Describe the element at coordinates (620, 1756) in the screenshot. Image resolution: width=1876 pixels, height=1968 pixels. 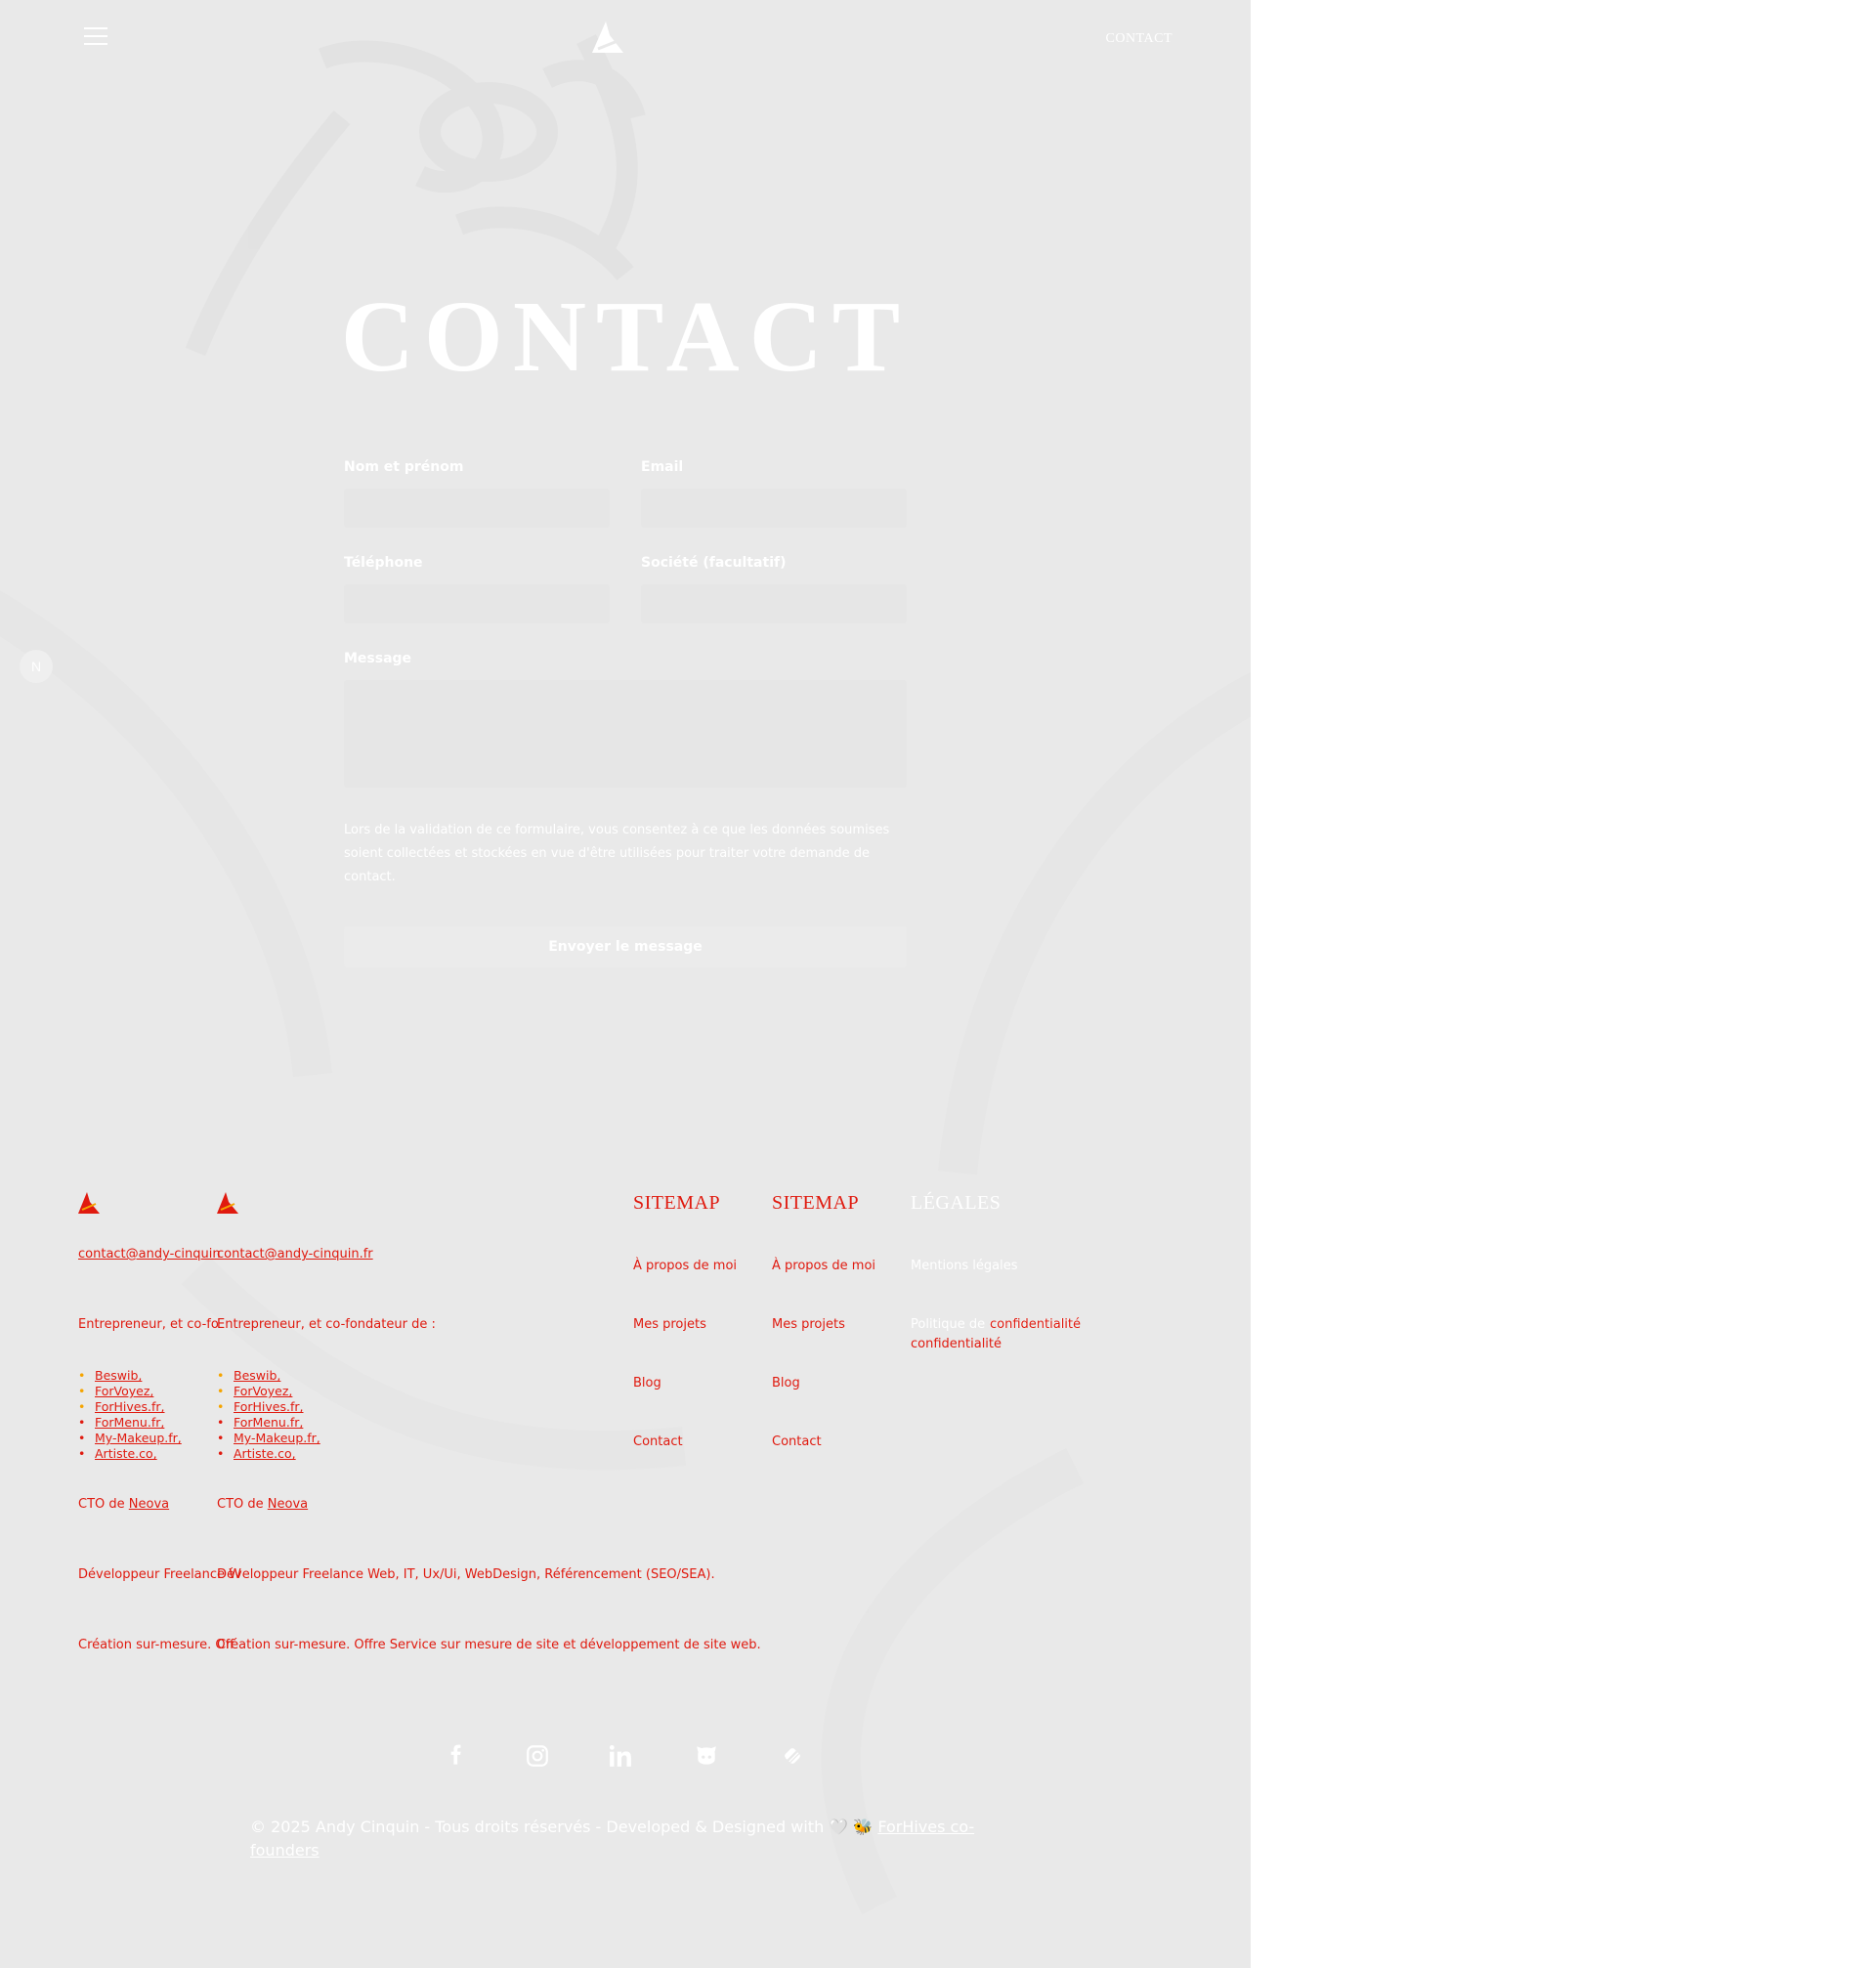
I see `linkedin-icon` at that location.